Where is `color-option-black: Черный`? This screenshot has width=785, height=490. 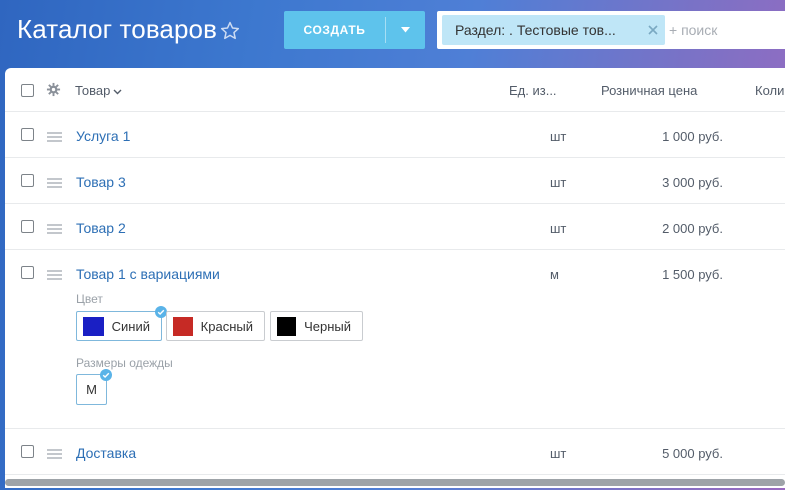 color-option-black: Черный is located at coordinates (316, 326).